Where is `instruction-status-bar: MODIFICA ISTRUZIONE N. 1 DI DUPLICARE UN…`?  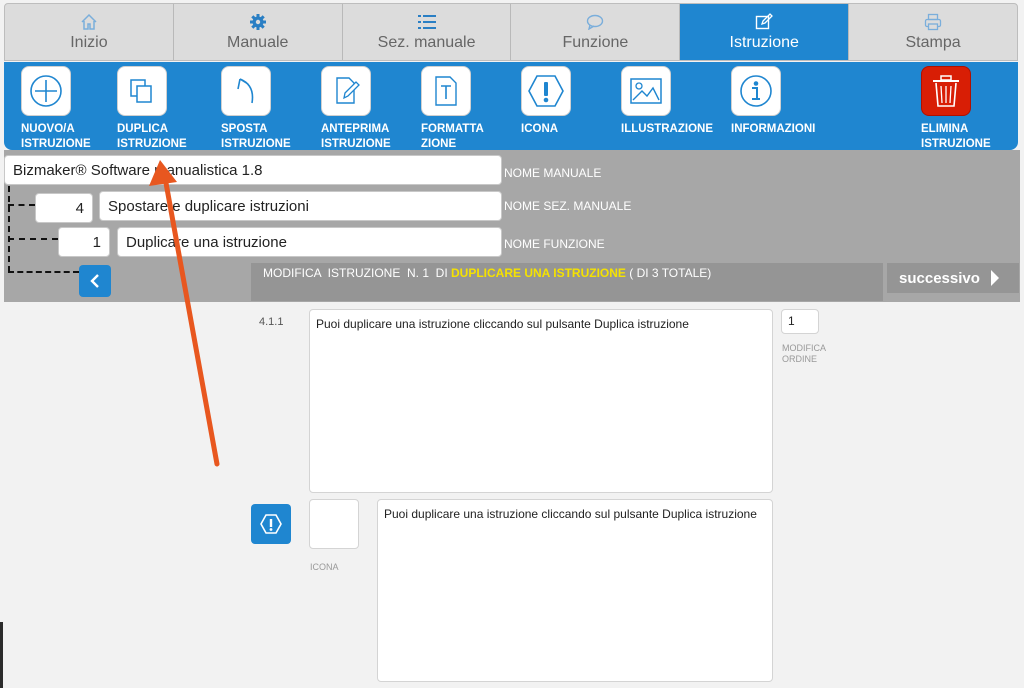
instruction-status-bar: MODIFICA ISTRUZIONE N. 1 DI DUPLICARE UN… is located at coordinates (567, 282).